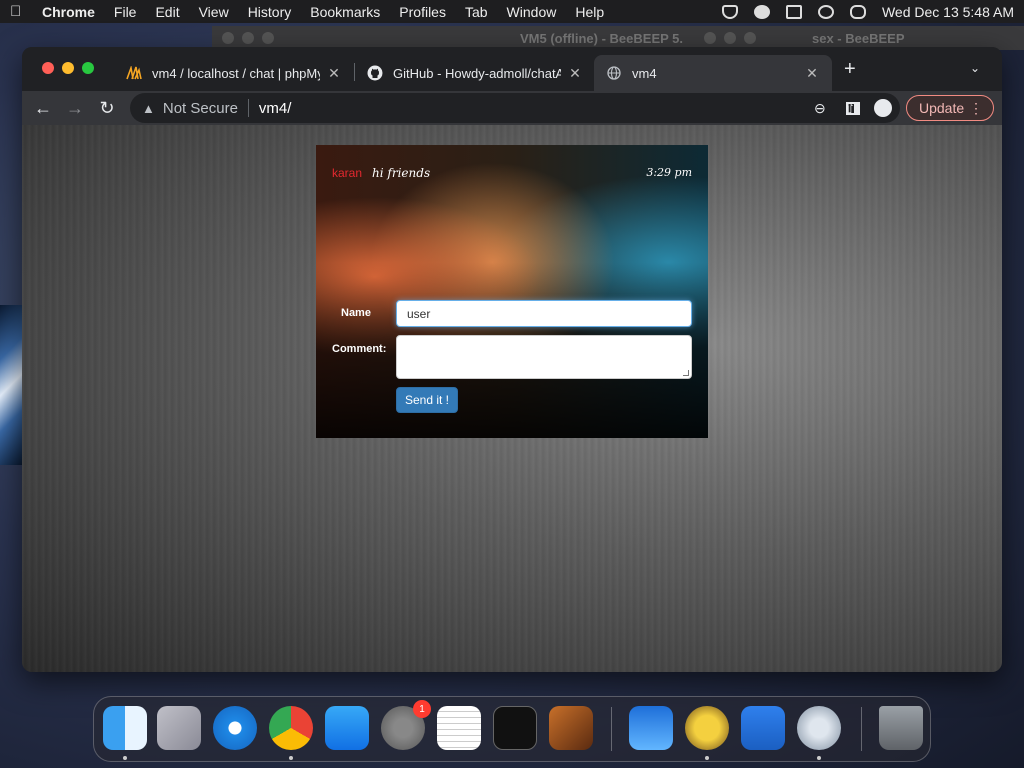 This screenshot has width=1024, height=768. I want to click on menu-edit: Edit, so click(167, 12).